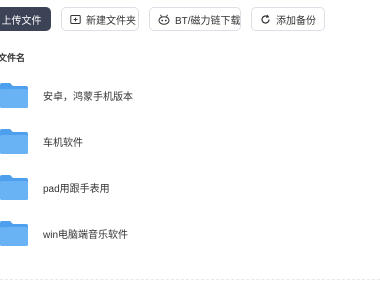  I want to click on folder-name: 安卓，鸿蒙手机版本, so click(88, 95).